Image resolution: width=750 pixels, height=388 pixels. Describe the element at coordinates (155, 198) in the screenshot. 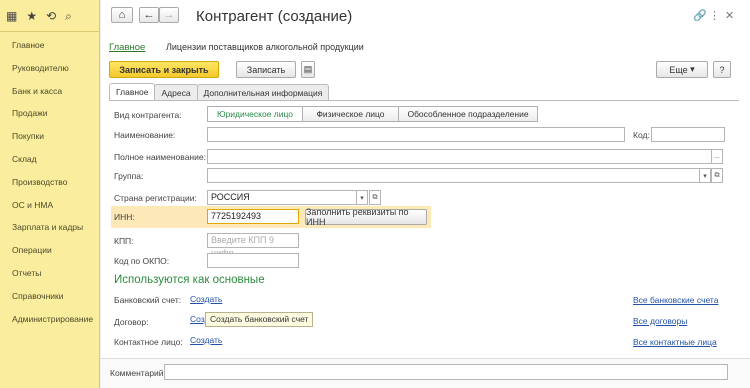

I see `country-label: Страна регистрации:` at that location.